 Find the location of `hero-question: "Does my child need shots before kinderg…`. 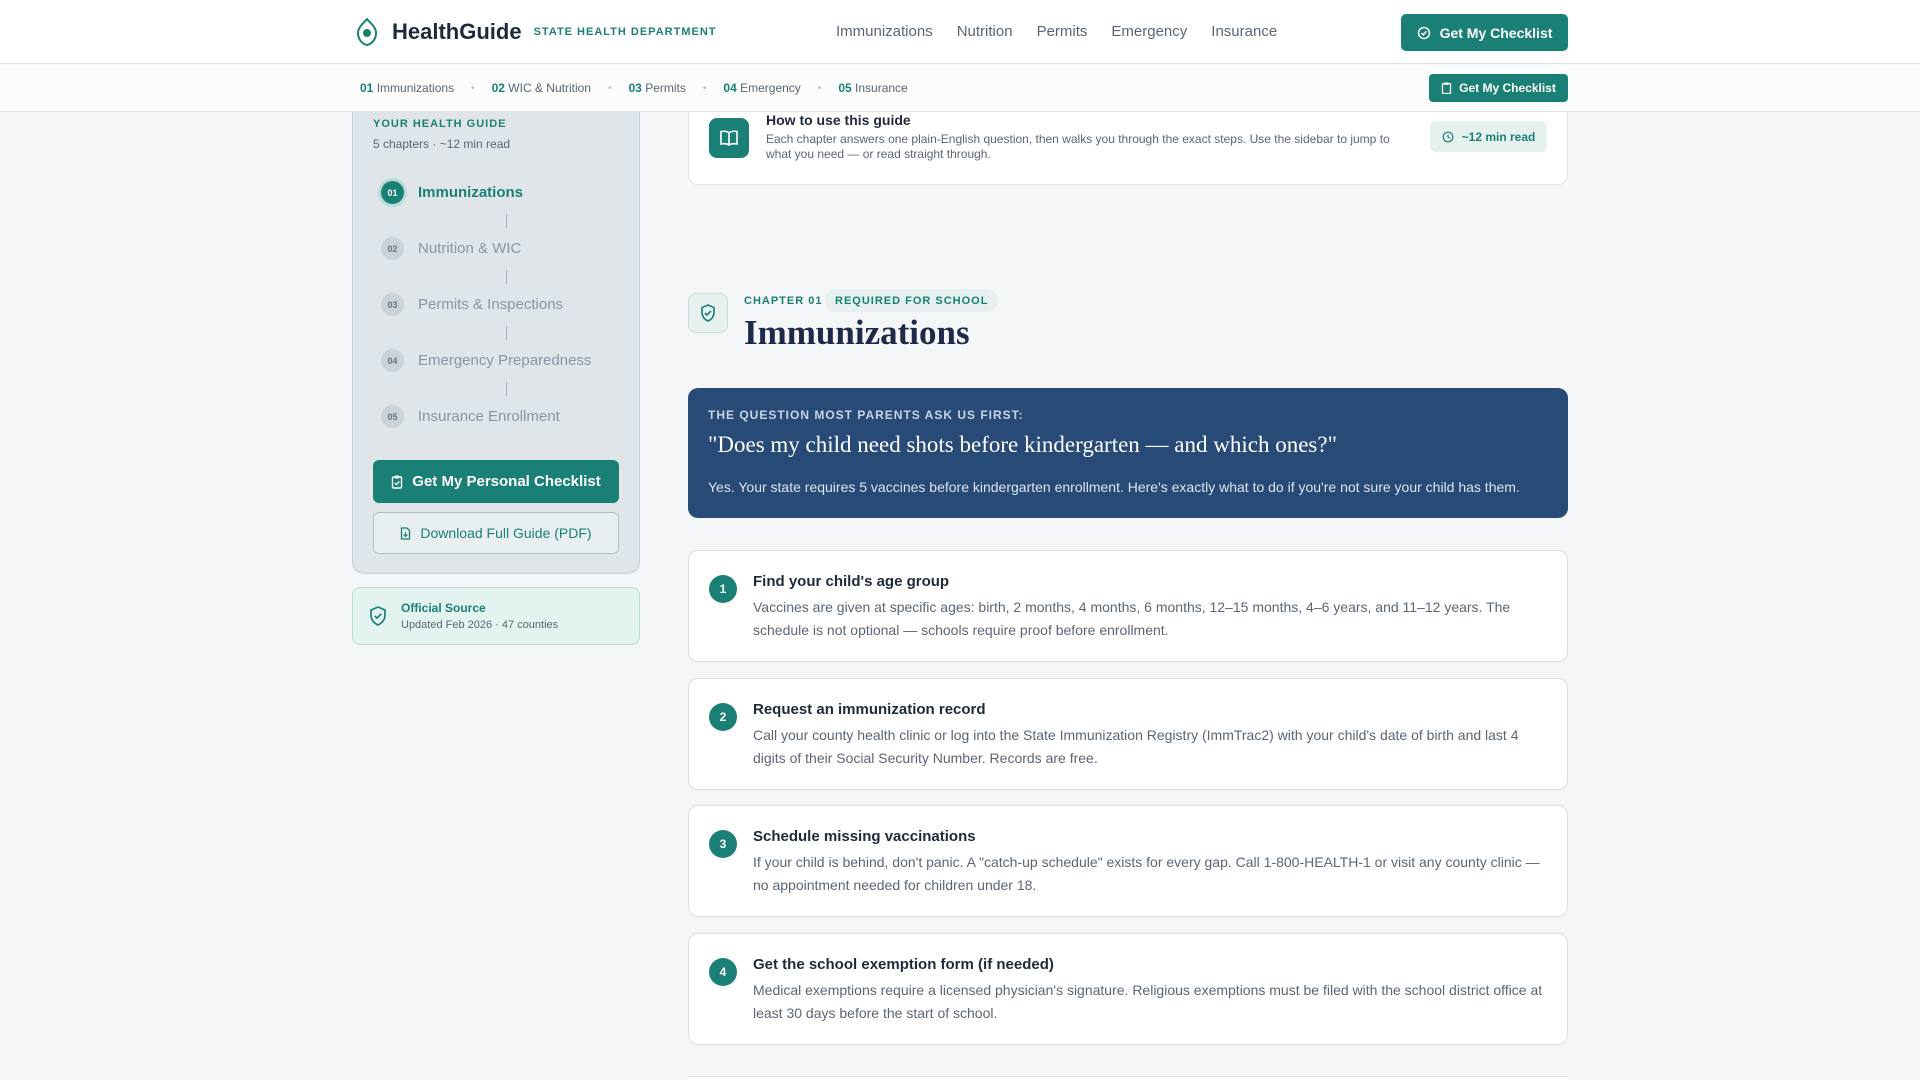

hero-question: "Does my child need shots before kinderg… is located at coordinates (1022, 444).